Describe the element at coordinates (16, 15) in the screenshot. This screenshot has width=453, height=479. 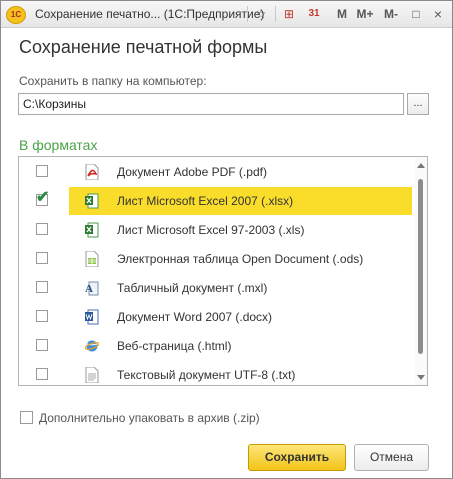
I see `app-logo-icon: 1С` at that location.